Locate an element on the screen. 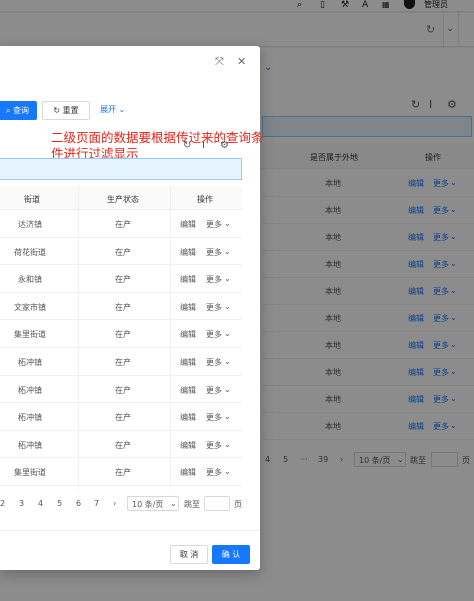 The width and height of the screenshot is (474, 601). page-4: 4 is located at coordinates (40, 503).